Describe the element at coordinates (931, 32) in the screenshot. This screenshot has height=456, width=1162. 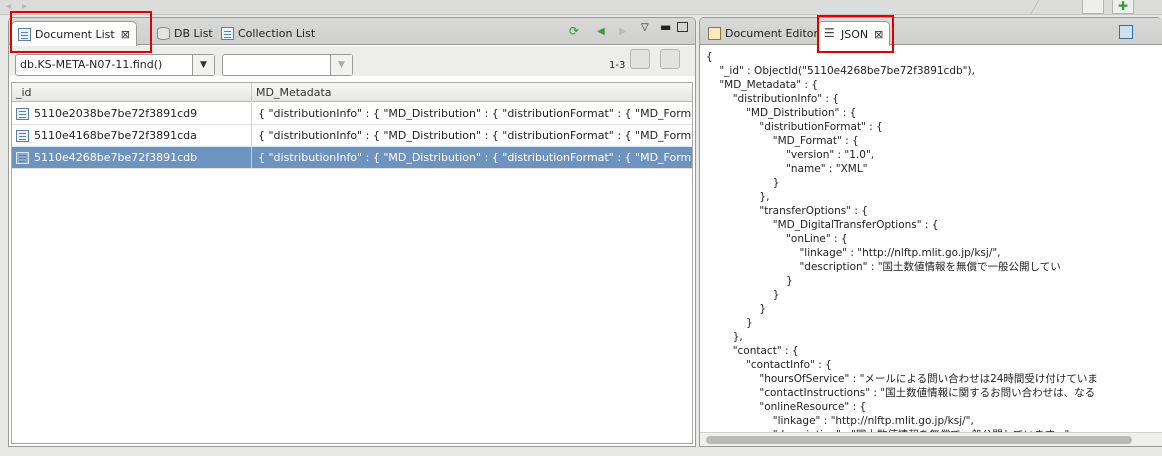
I see `right-tab-bar: Document Editor JSON ⊠` at that location.